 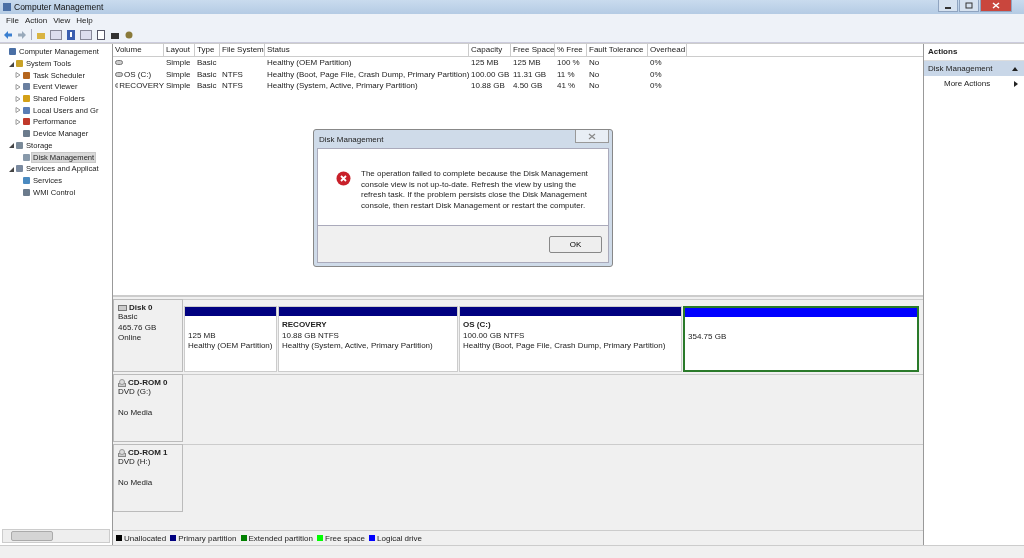 What do you see at coordinates (22, 34) in the screenshot?
I see `forward-icon` at bounding box center [22, 34].